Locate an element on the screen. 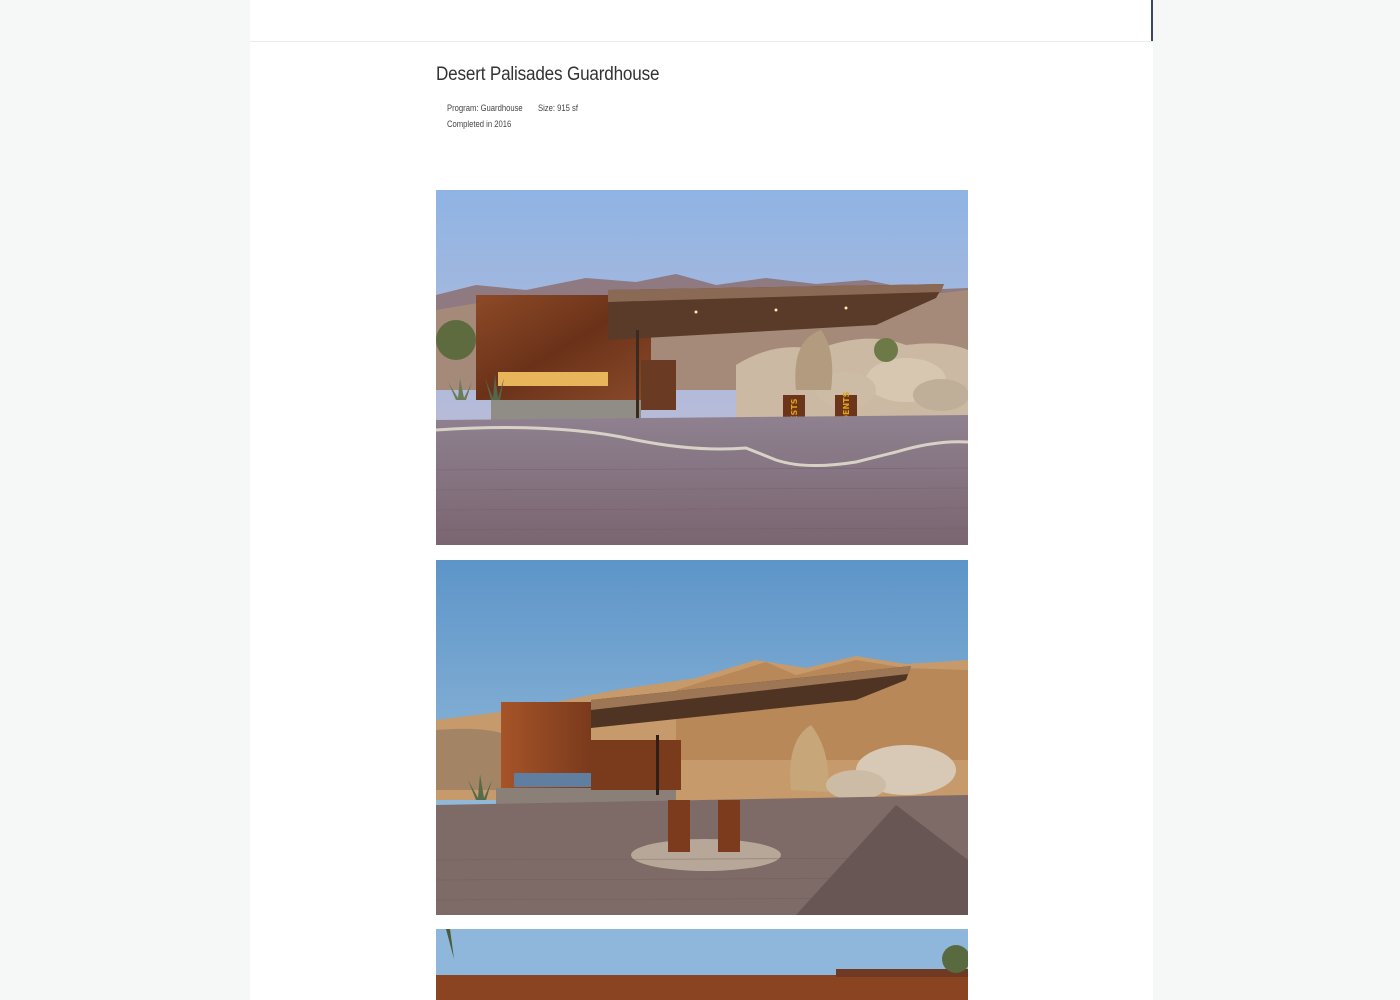  project-completed-year: Completed in 2016 is located at coordinates (479, 124).